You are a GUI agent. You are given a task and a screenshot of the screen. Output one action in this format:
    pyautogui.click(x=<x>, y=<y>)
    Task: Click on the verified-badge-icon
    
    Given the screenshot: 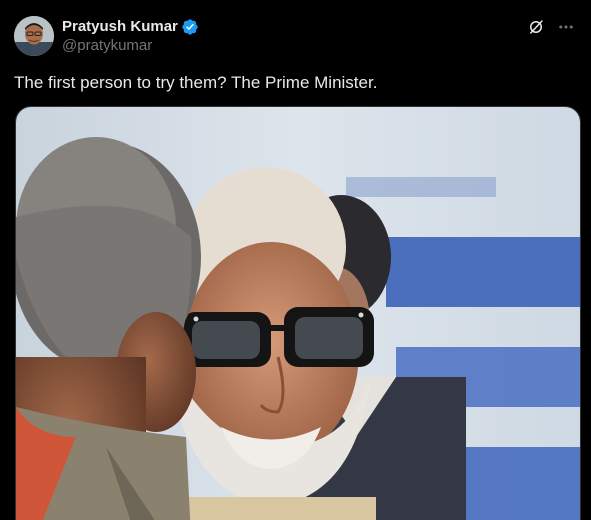 What is the action you would take?
    pyautogui.click(x=190, y=27)
    